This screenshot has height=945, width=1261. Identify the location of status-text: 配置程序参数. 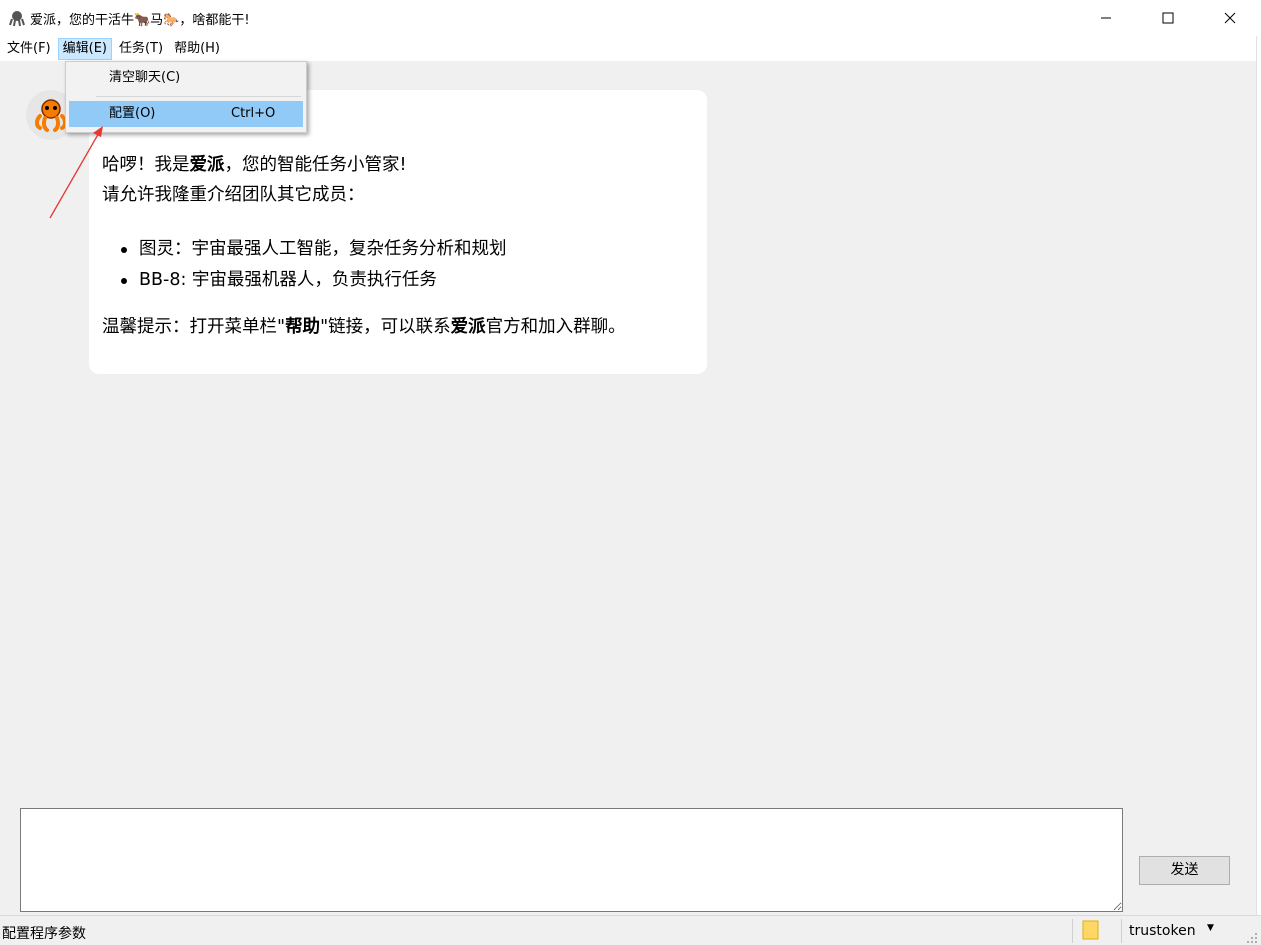
(44, 934).